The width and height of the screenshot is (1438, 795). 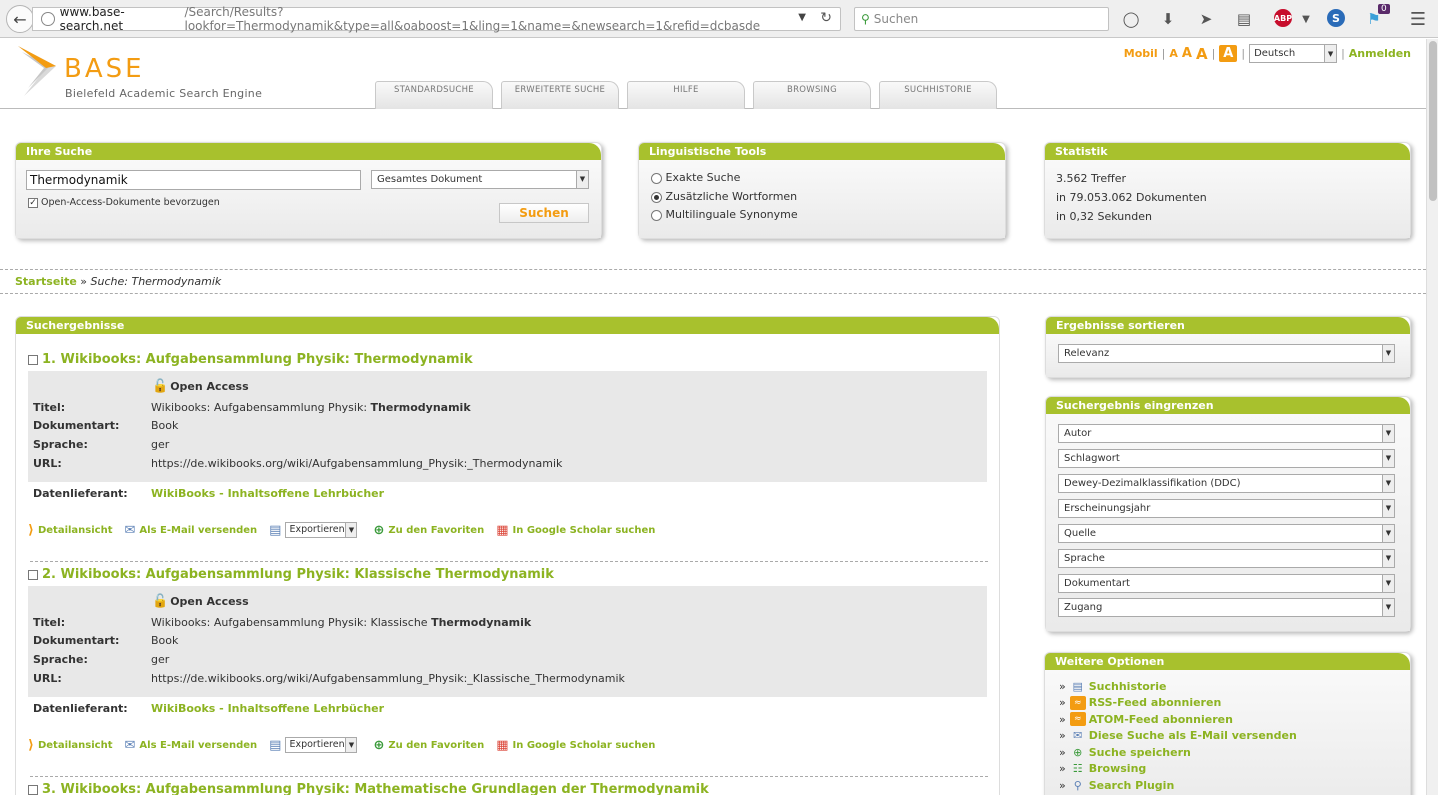 What do you see at coordinates (20, 19) in the screenshot?
I see `back-arrow-icon: ←` at bounding box center [20, 19].